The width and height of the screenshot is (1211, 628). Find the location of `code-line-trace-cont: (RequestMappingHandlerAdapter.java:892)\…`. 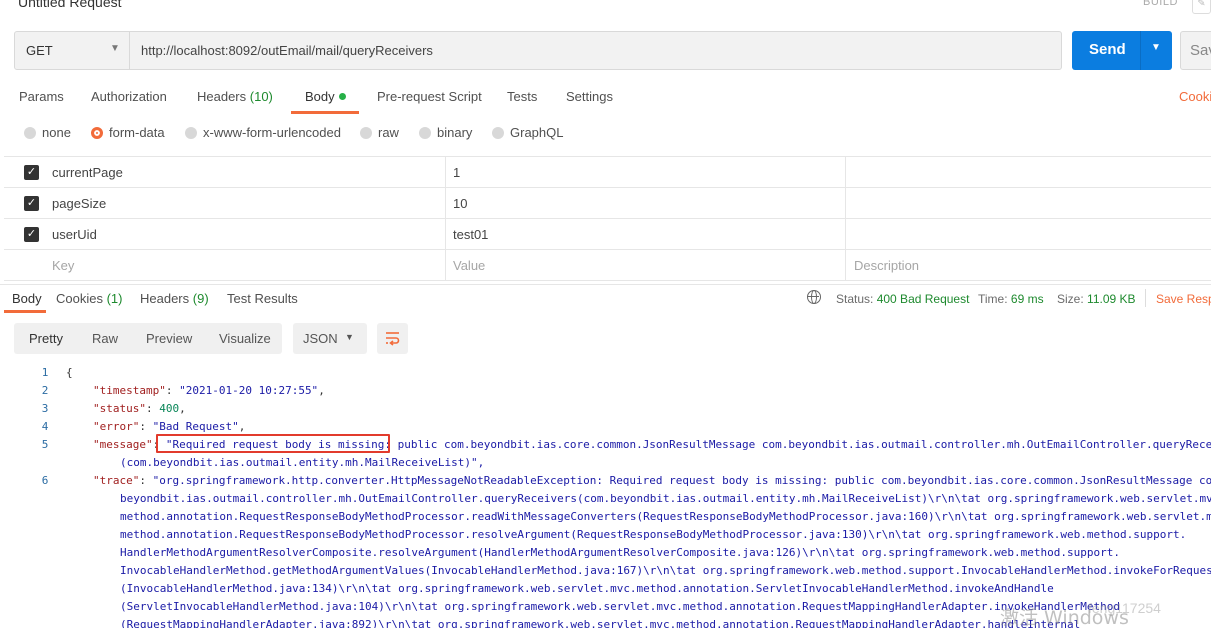

code-line-trace-cont: (RequestMappingHandlerAdapter.java:892)\… is located at coordinates (600, 623).